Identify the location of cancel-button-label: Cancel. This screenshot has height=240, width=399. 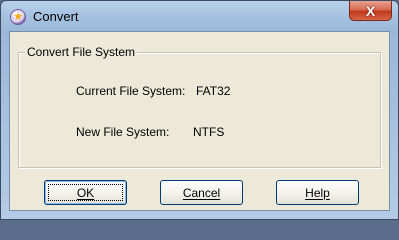
(201, 192).